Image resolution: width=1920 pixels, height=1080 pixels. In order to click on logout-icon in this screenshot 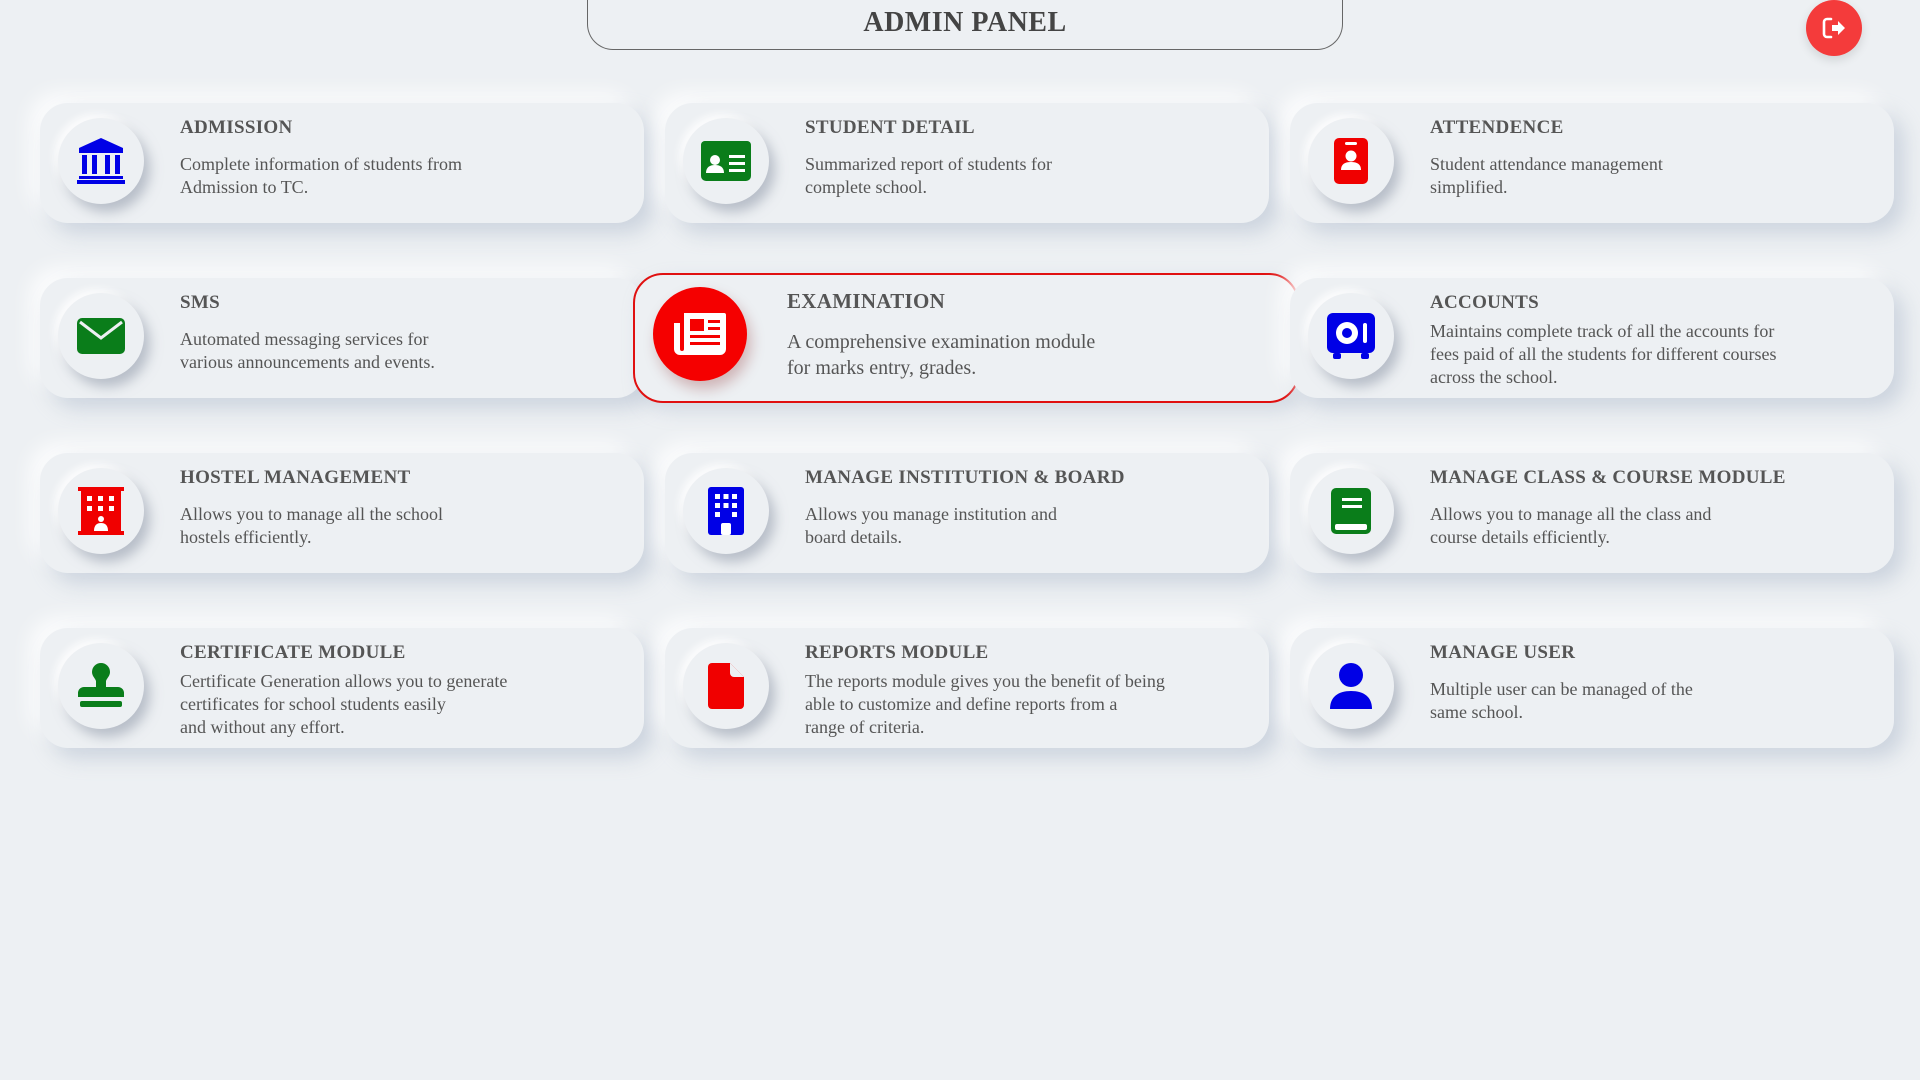, I will do `click(1834, 28)`.